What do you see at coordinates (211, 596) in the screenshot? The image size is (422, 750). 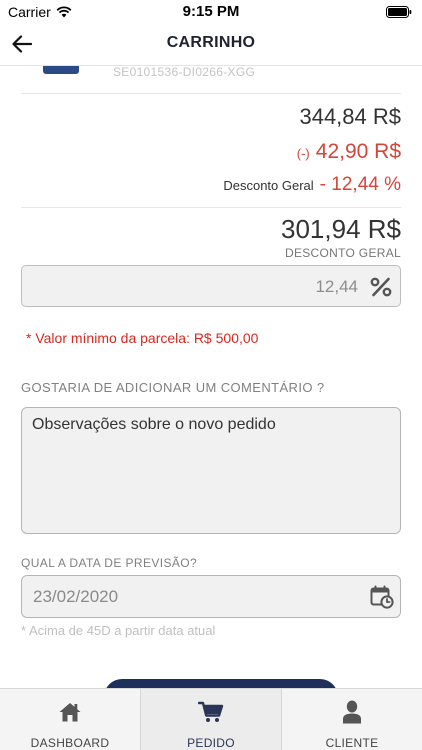 I see `forecast-date-input: 23/02/2020` at bounding box center [211, 596].